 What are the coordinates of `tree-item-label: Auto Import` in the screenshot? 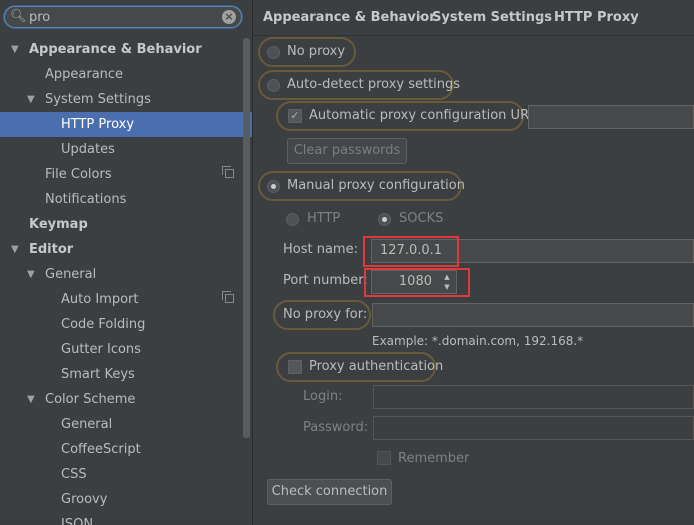 It's located at (100, 299).